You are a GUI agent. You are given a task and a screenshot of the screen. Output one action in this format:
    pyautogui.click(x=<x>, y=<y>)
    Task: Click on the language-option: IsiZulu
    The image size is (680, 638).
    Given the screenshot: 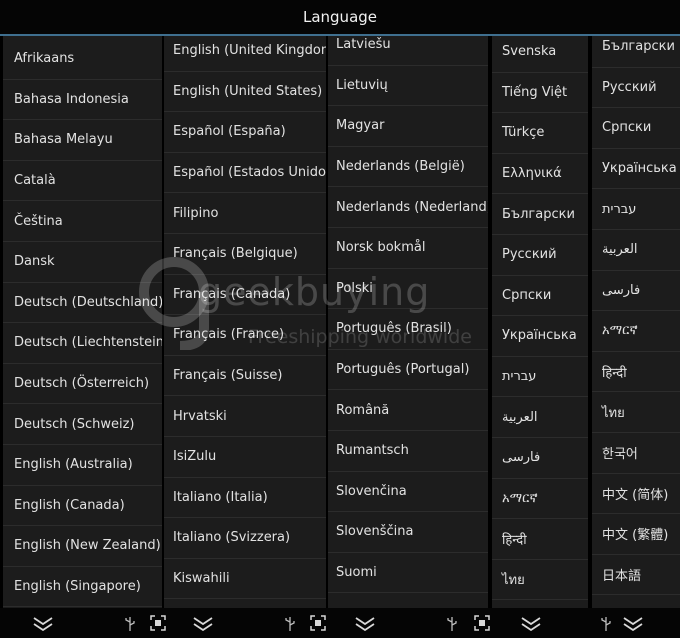 What is the action you would take?
    pyautogui.click(x=245, y=457)
    